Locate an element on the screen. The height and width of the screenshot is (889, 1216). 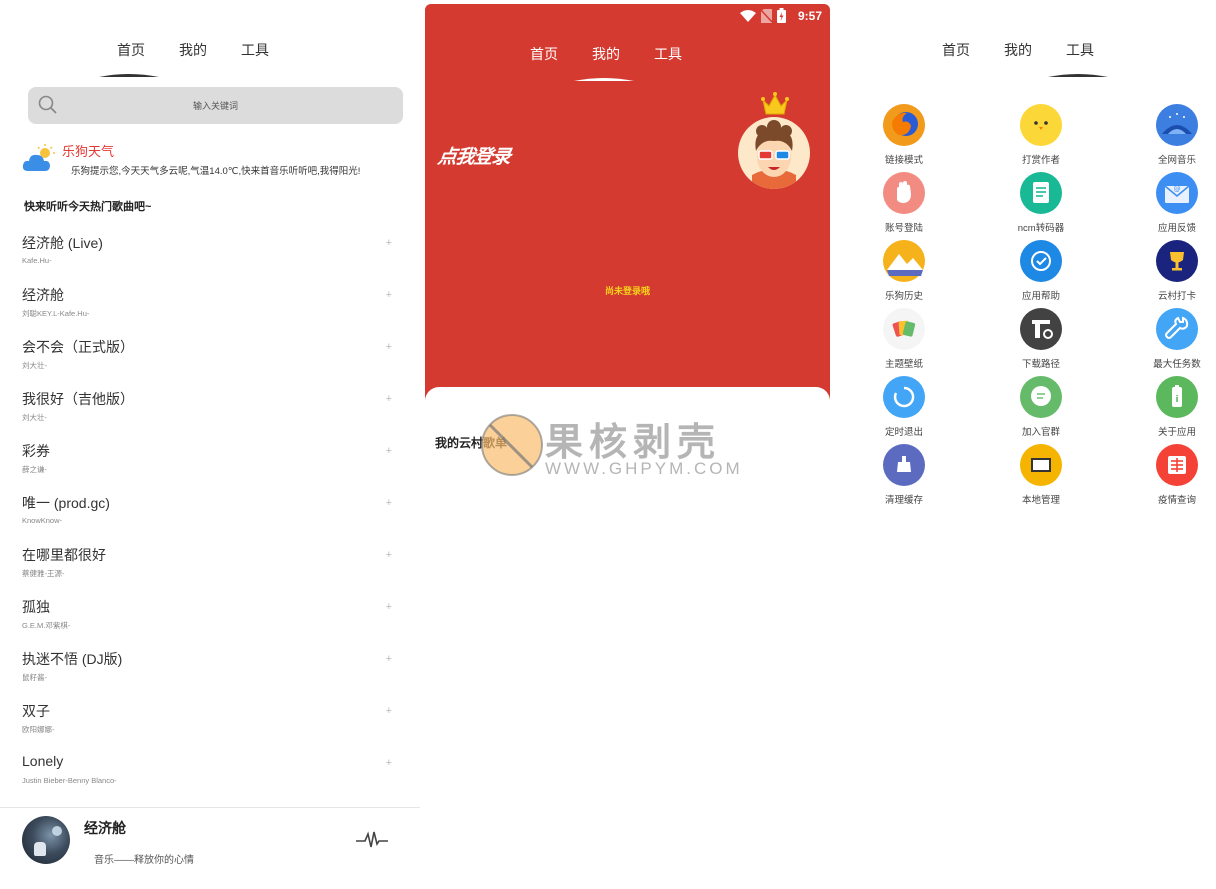
tool-item: @ 应用反馈 is located at coordinates (1174, 204).